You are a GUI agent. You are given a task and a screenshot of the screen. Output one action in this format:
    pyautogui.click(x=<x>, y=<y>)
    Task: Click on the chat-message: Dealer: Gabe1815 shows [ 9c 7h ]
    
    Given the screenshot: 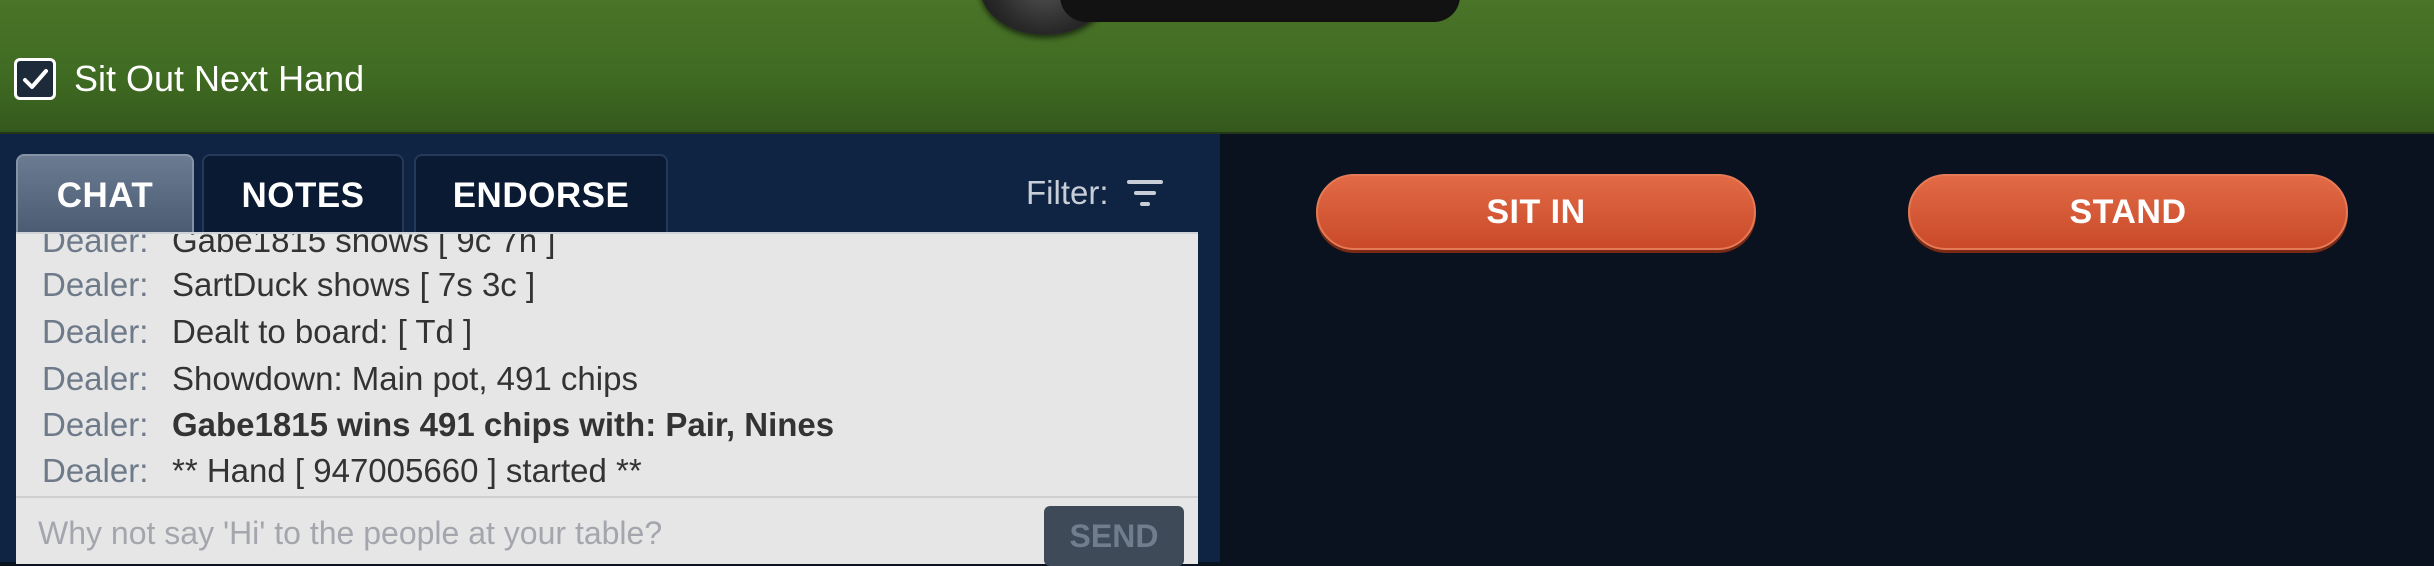 What is the action you would take?
    pyautogui.click(x=299, y=248)
    